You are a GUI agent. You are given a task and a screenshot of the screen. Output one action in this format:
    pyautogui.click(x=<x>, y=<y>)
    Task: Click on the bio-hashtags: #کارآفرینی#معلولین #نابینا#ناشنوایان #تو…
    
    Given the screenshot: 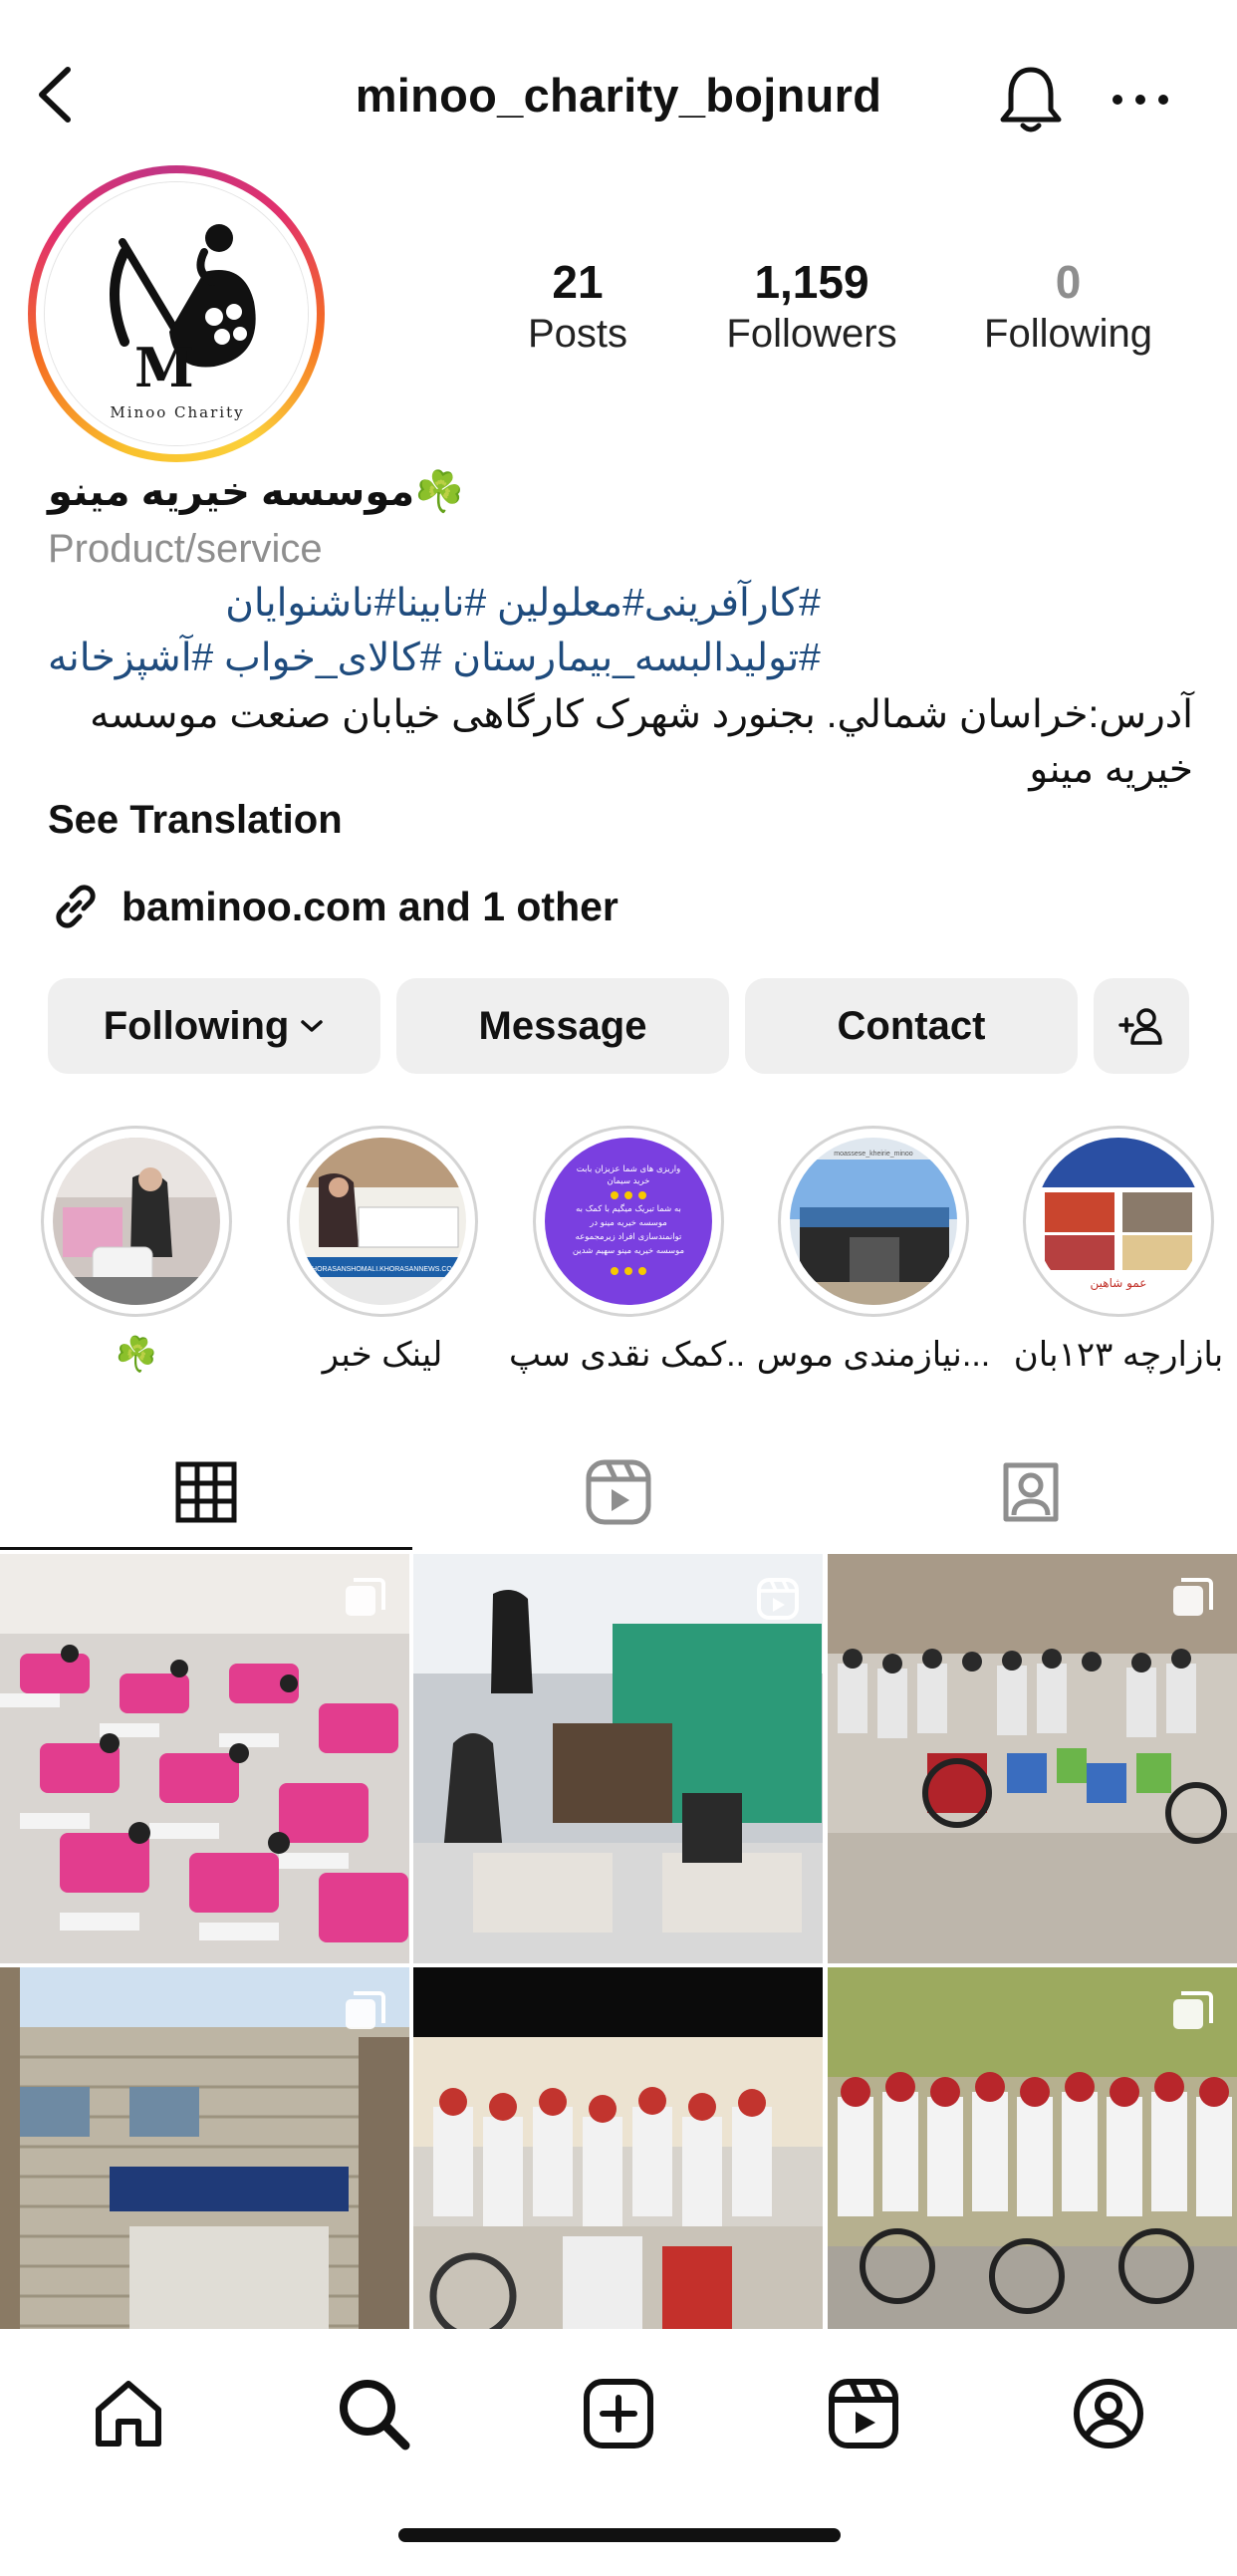 What is the action you would take?
    pyautogui.click(x=434, y=630)
    